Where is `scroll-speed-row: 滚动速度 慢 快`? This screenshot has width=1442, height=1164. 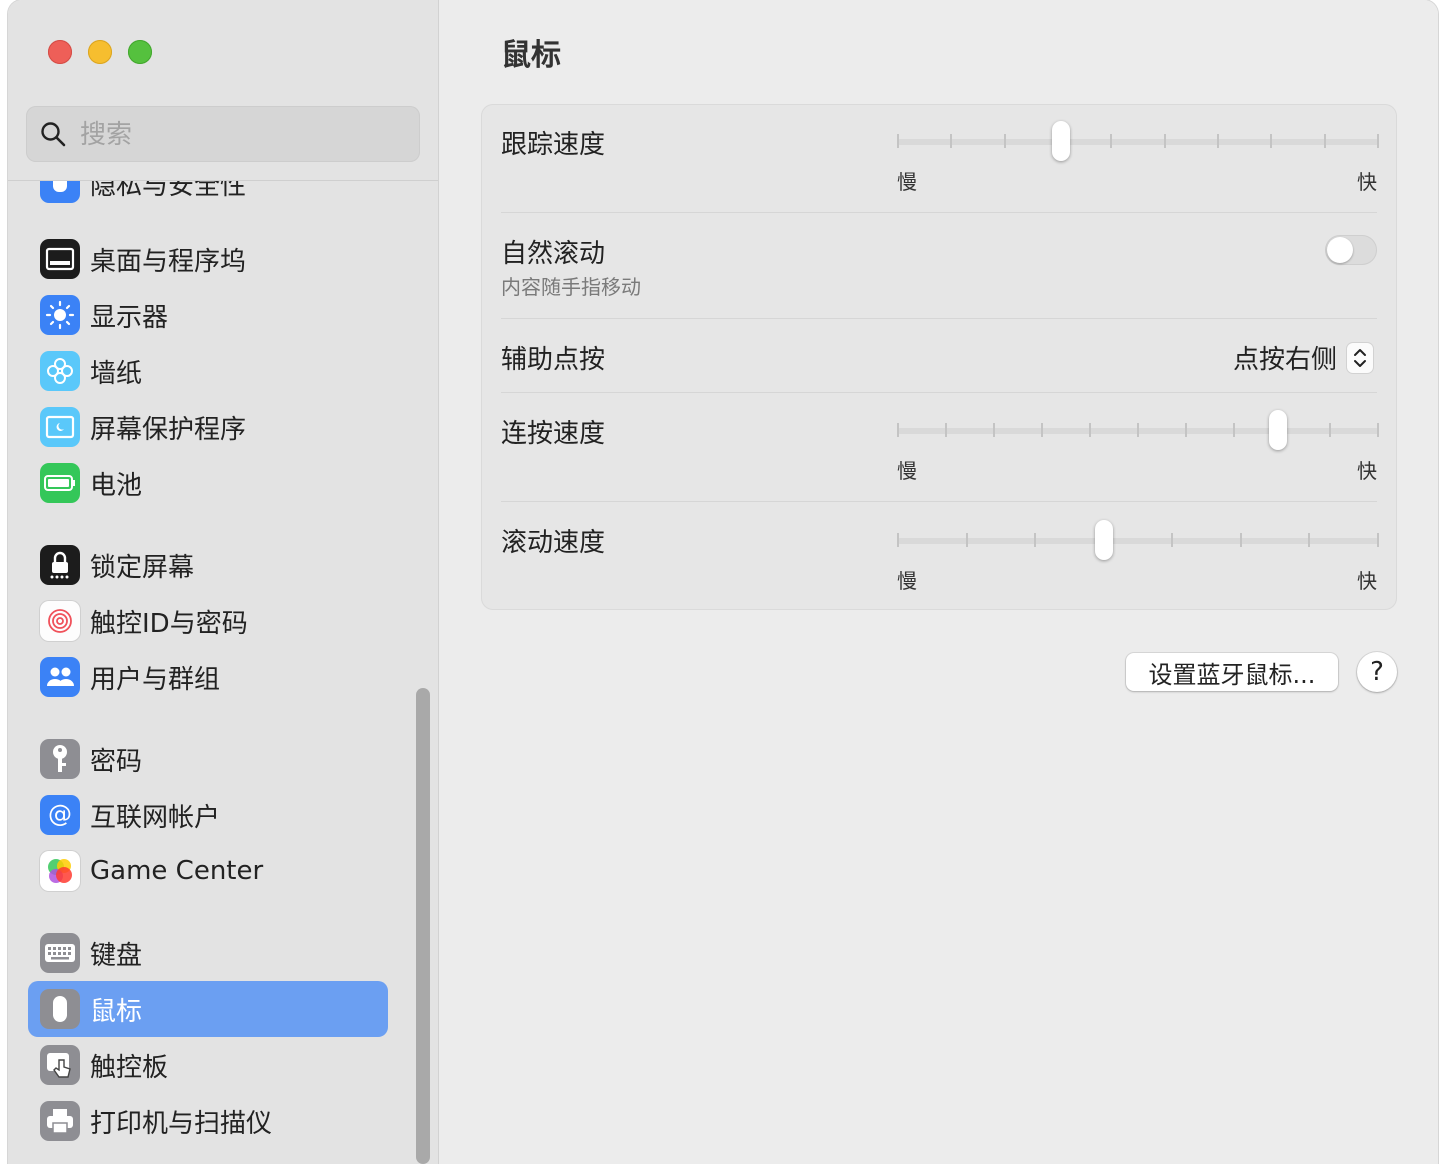 scroll-speed-row: 滚动速度 慢 快 is located at coordinates (940, 556).